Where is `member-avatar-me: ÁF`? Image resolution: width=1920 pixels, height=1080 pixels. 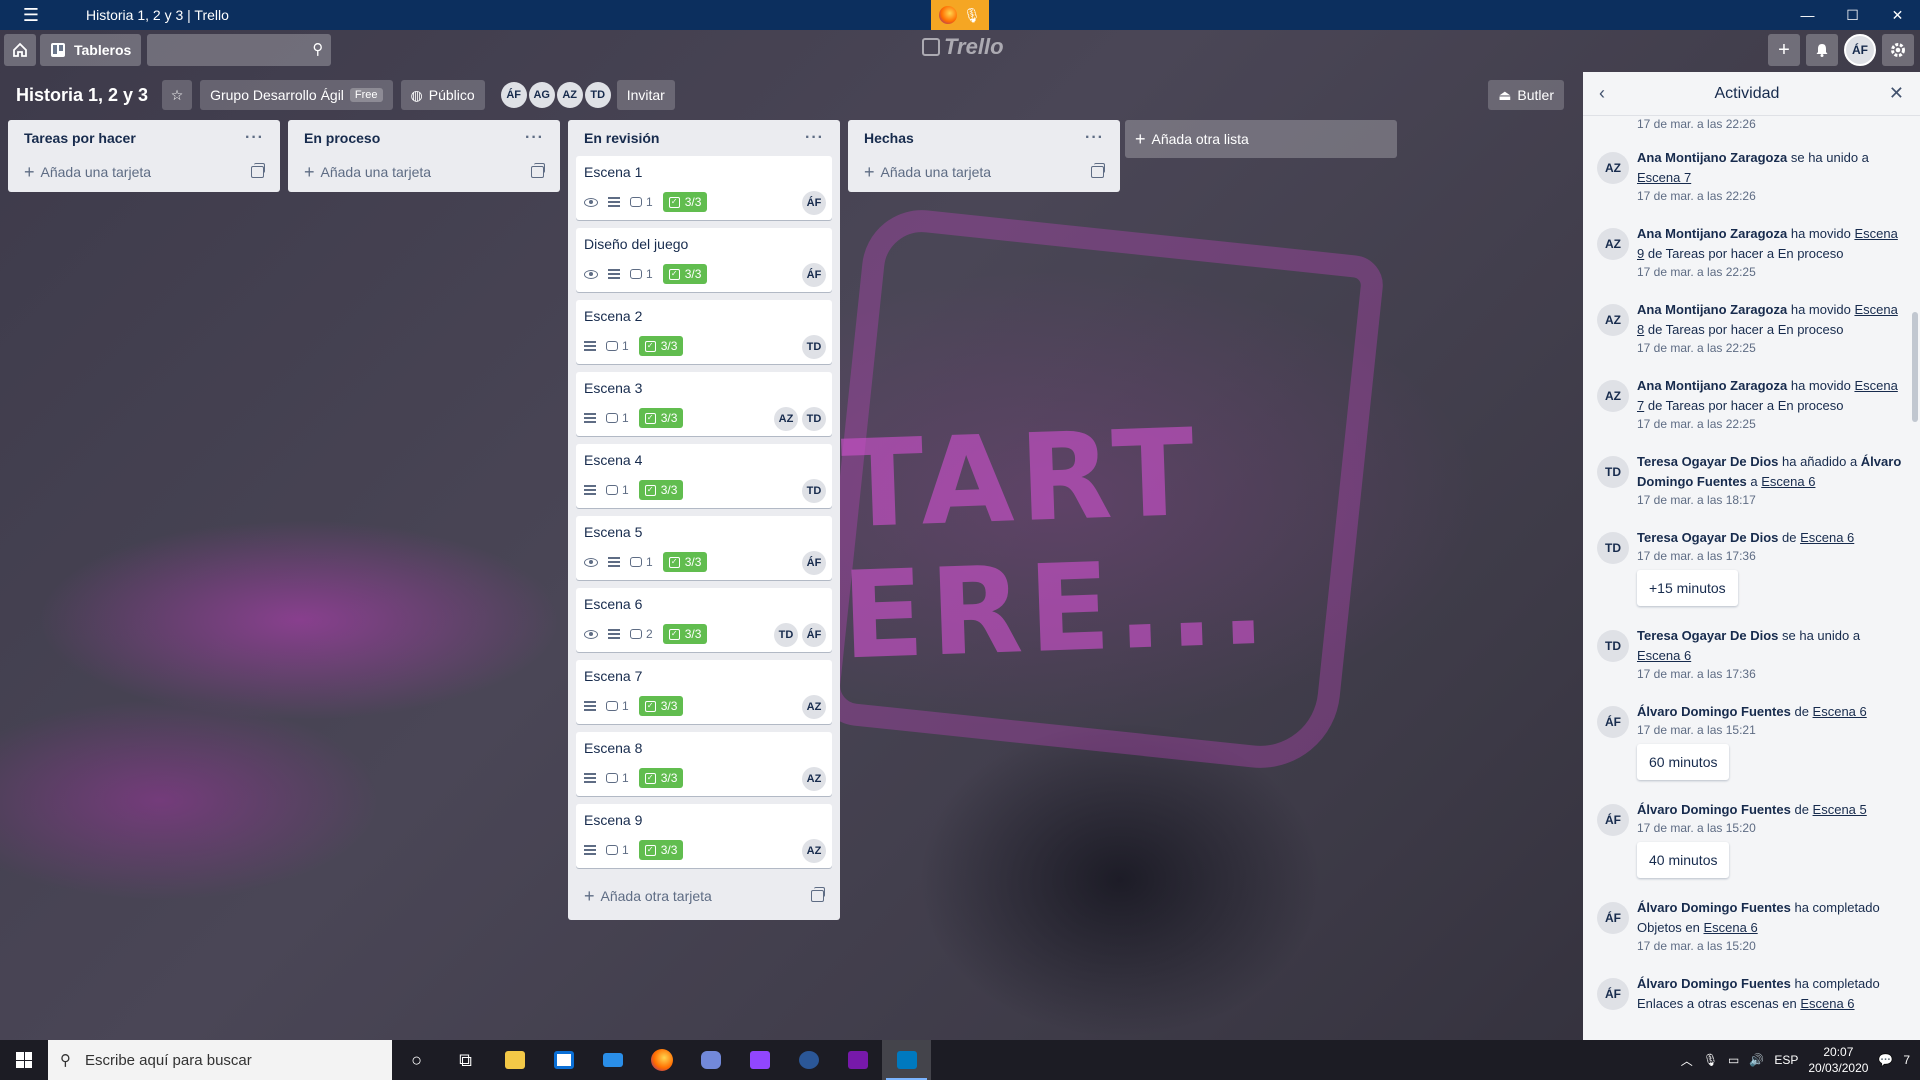
member-avatar-me: ÁF is located at coordinates (1860, 50).